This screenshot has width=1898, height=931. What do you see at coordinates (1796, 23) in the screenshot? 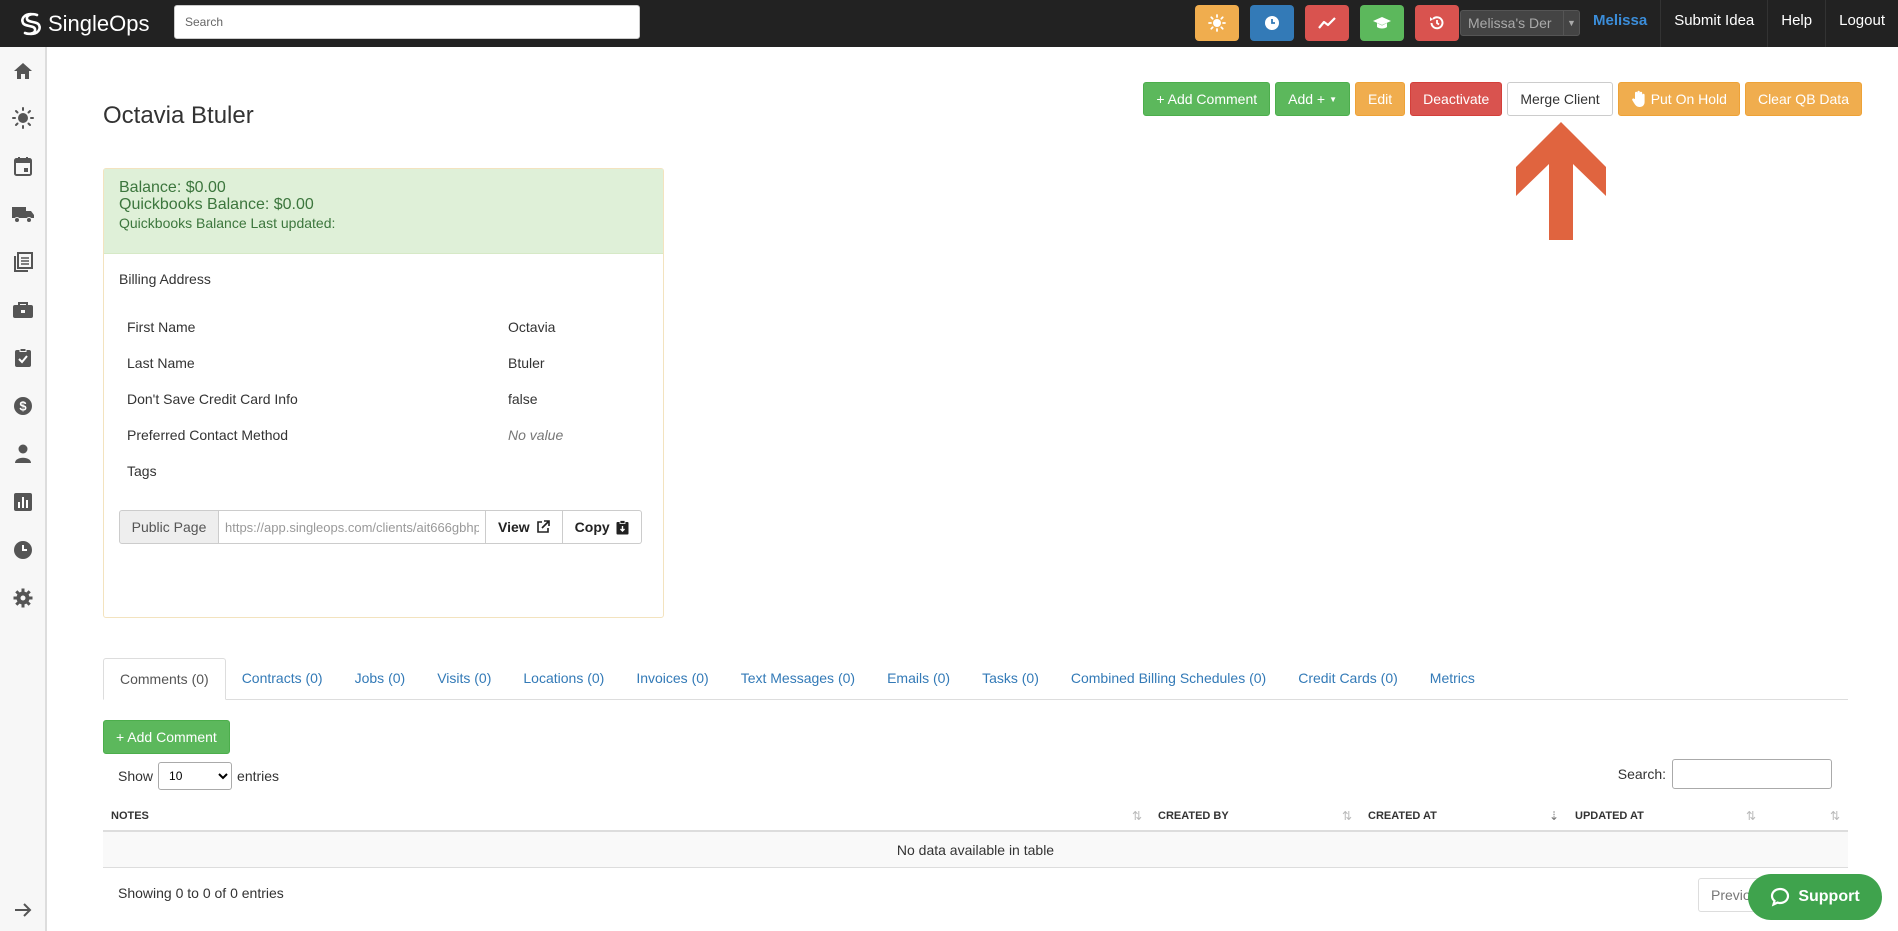
I see `help-link: Help` at bounding box center [1796, 23].